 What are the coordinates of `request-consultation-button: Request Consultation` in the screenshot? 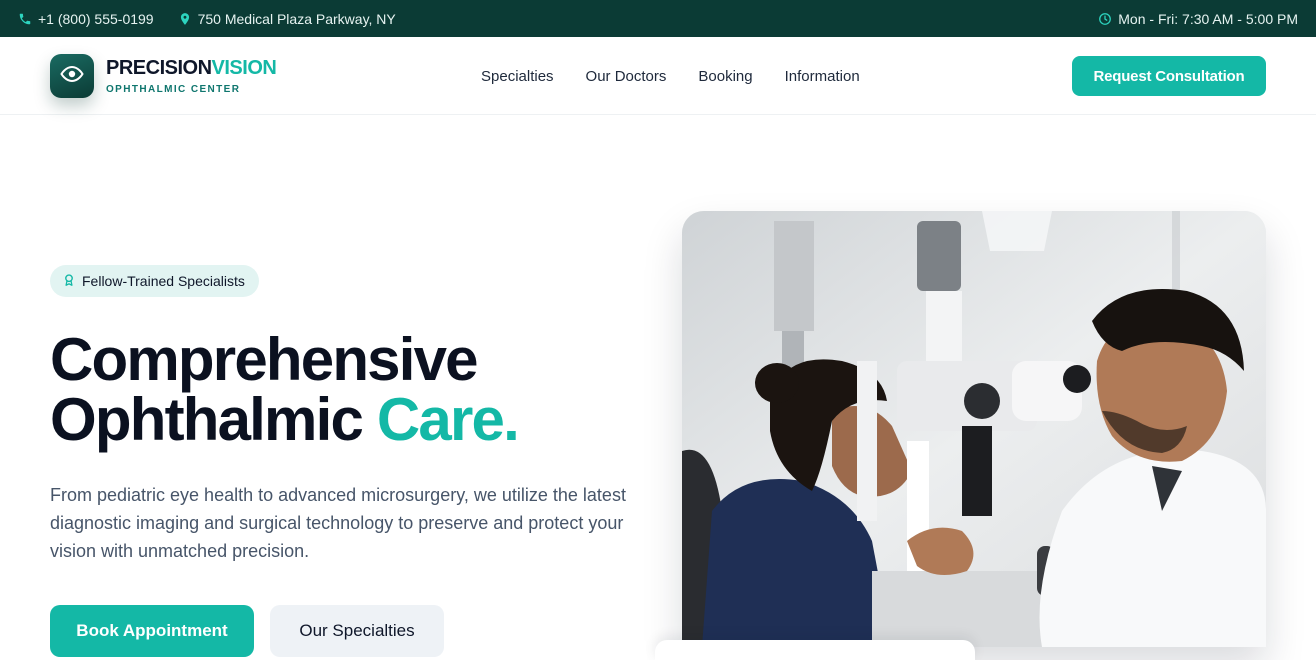 It's located at (1169, 76).